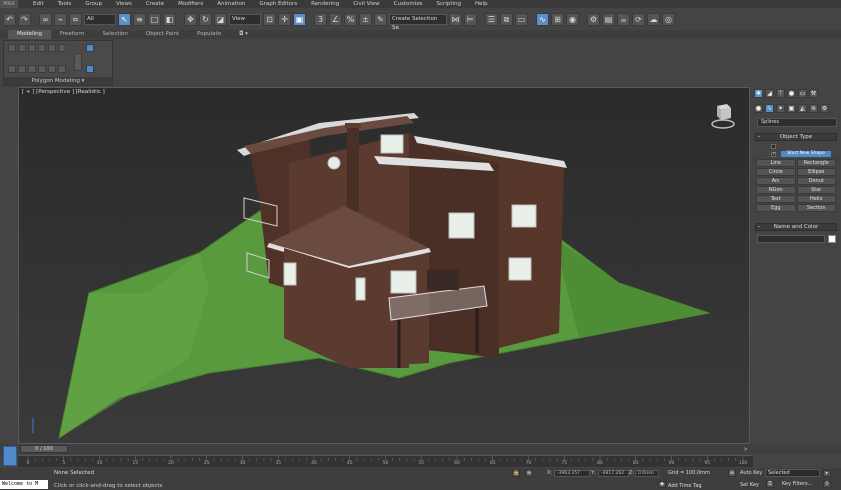 This screenshot has height=490, width=841. Describe the element at coordinates (449, 4) in the screenshot. I see `menu-scripting: Scripting` at that location.